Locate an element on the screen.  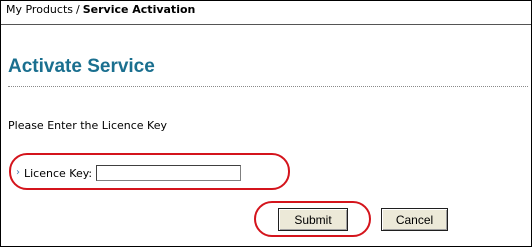
breadcrumb-current: Service Activation is located at coordinates (139, 9).